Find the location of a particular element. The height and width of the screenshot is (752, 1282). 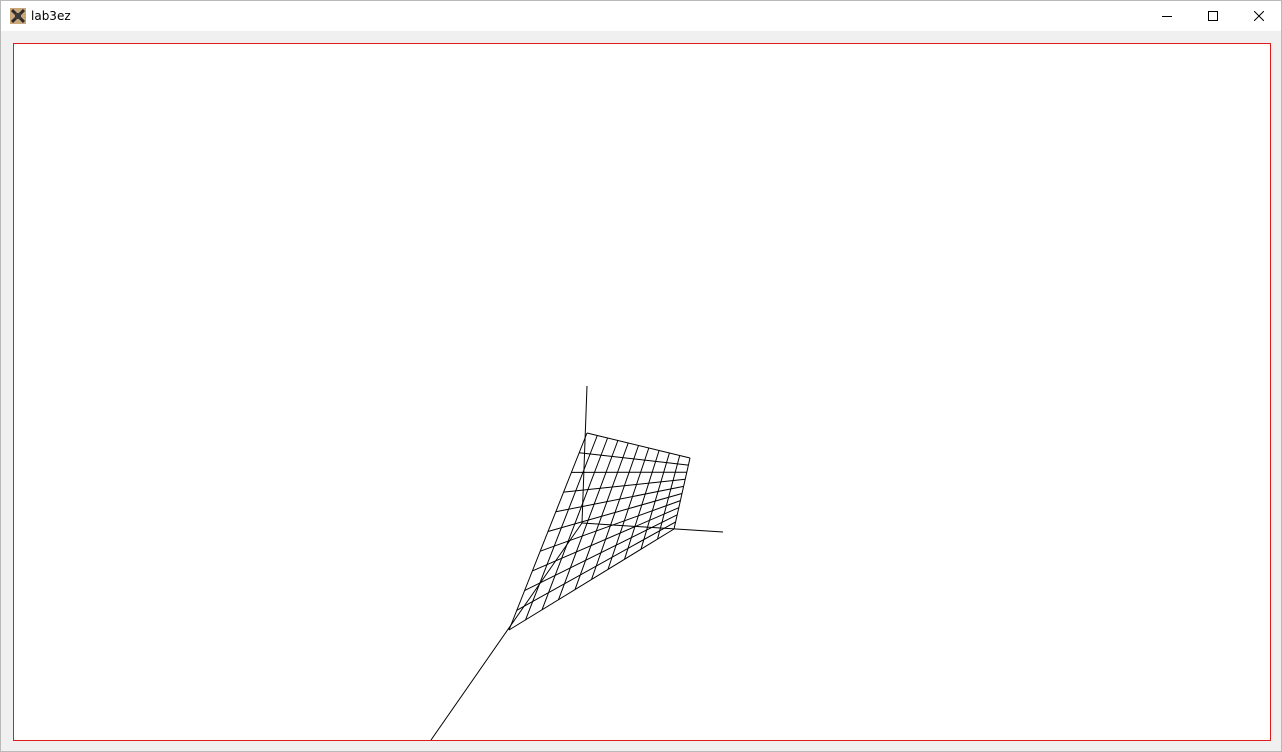

maximize-button is located at coordinates (1213, 16).